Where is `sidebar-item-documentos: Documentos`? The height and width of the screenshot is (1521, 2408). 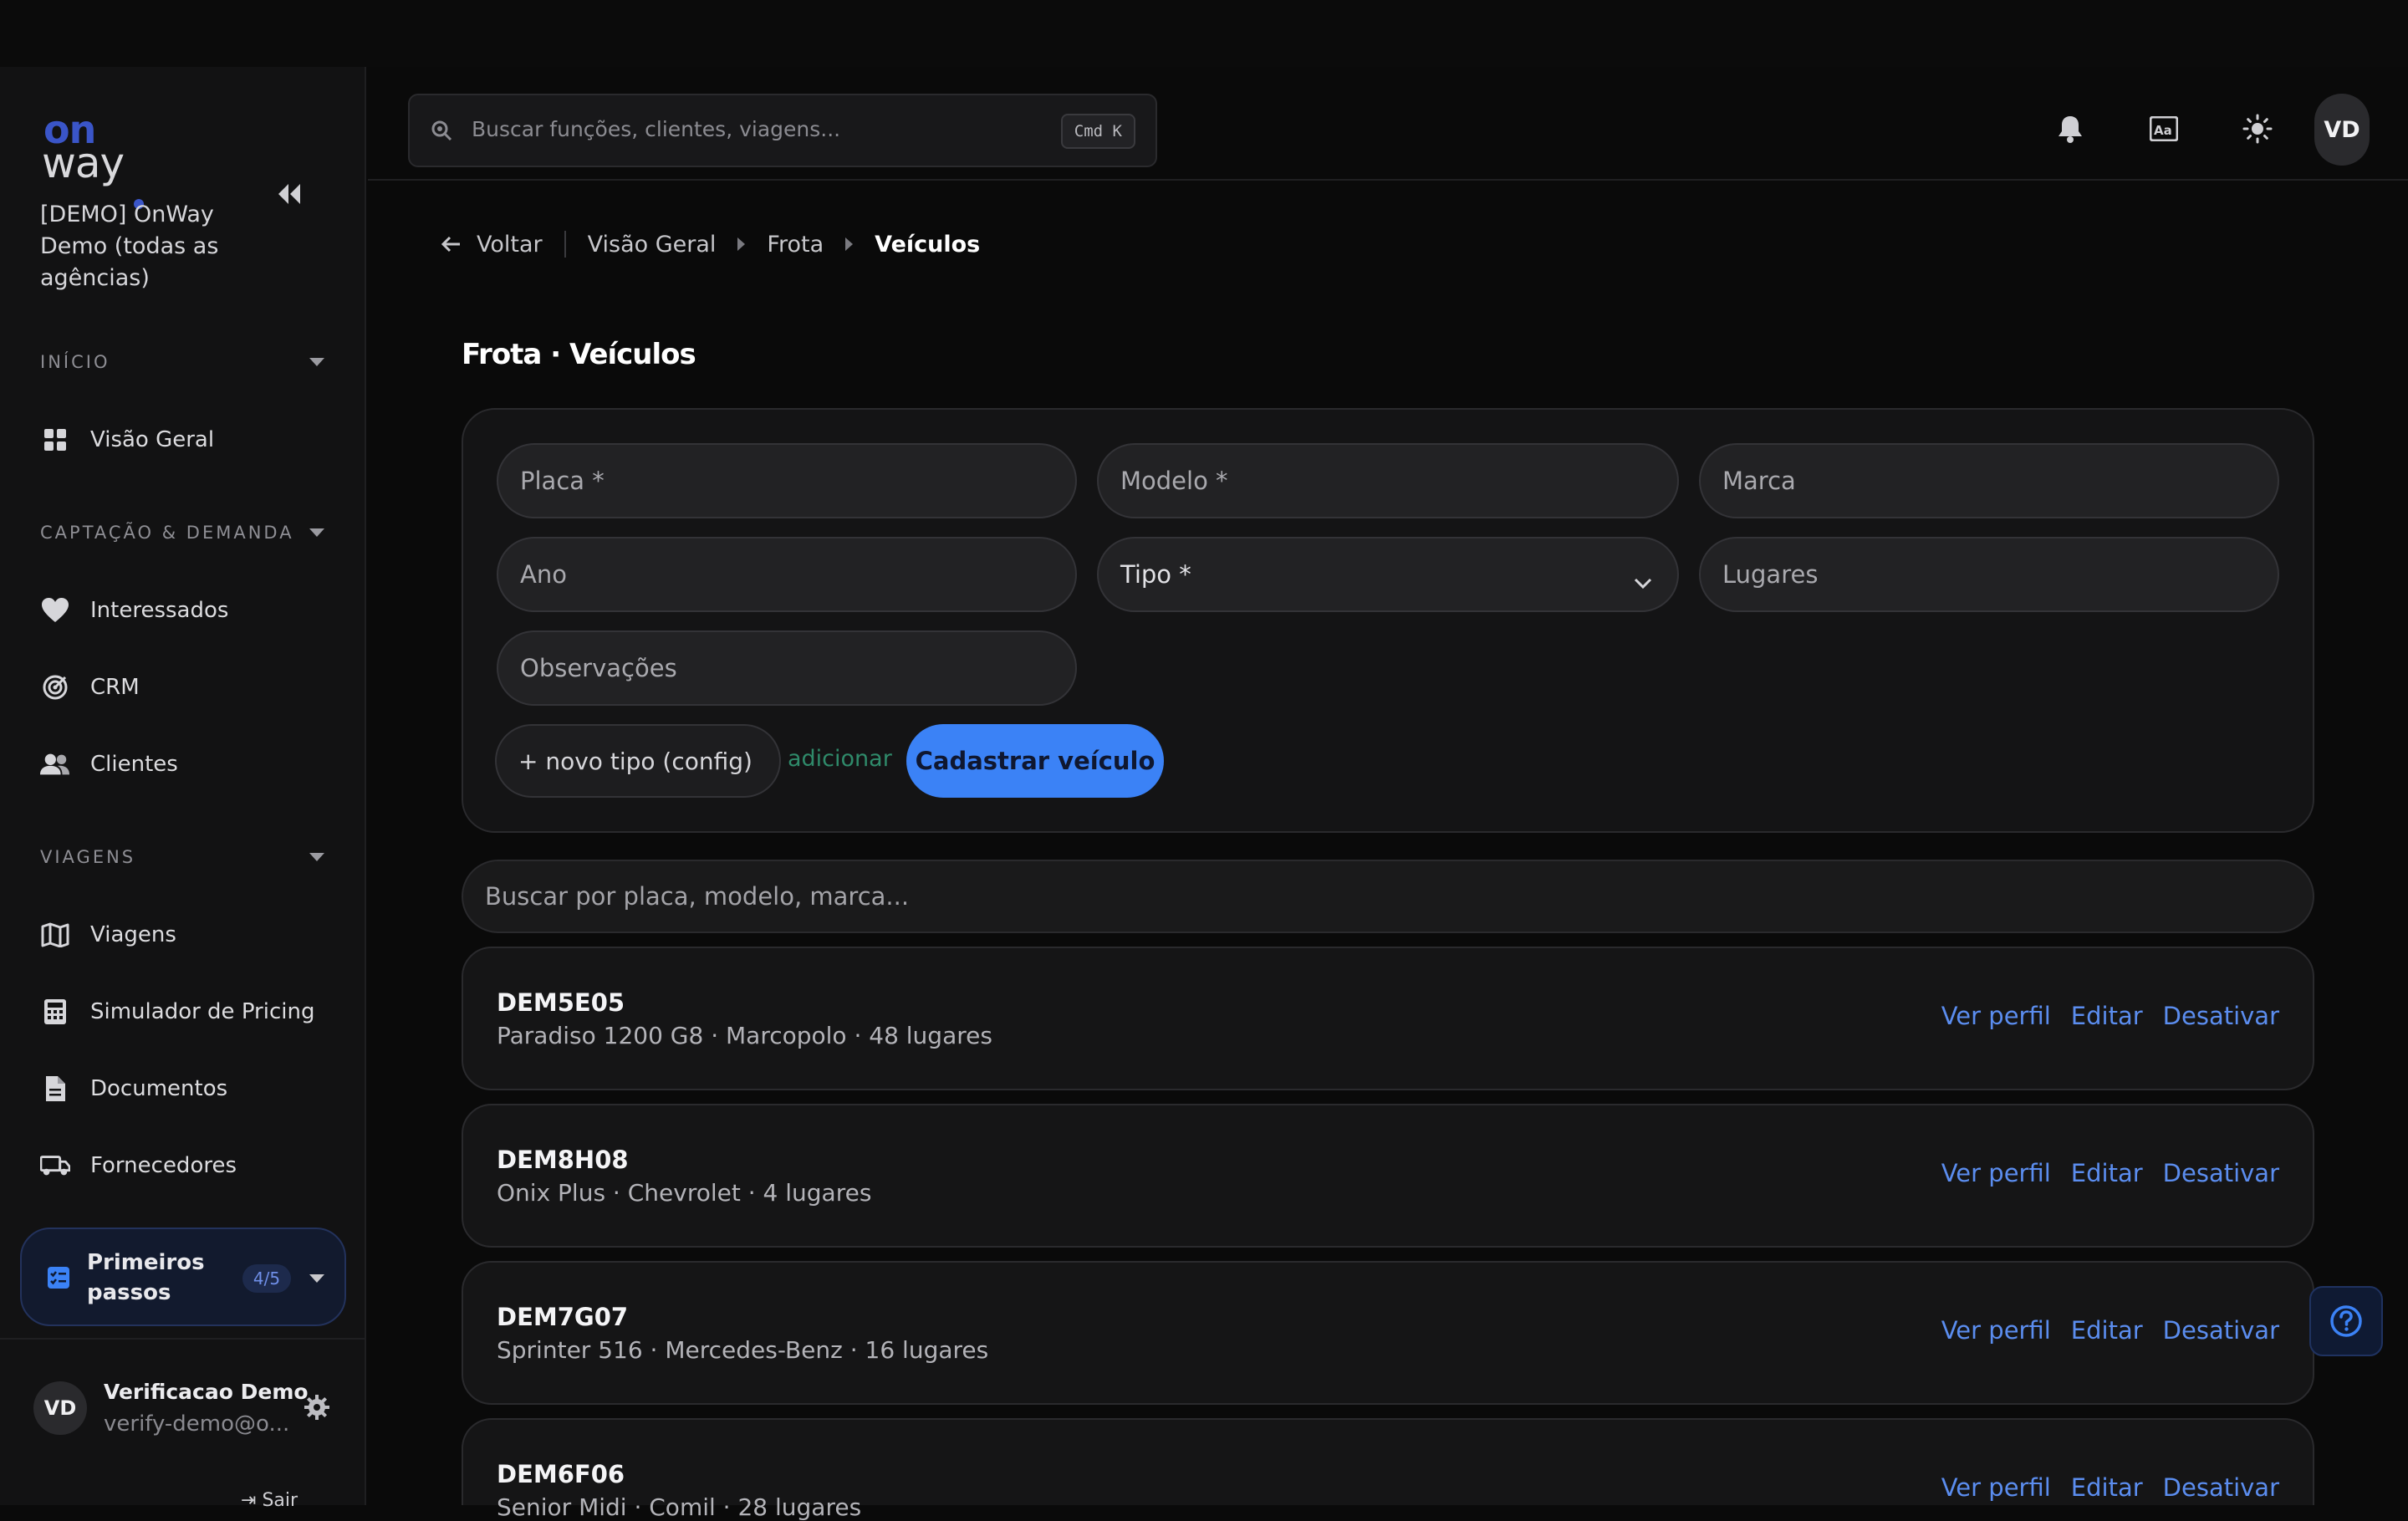
sidebar-item-documentos: Documentos is located at coordinates (190, 1089).